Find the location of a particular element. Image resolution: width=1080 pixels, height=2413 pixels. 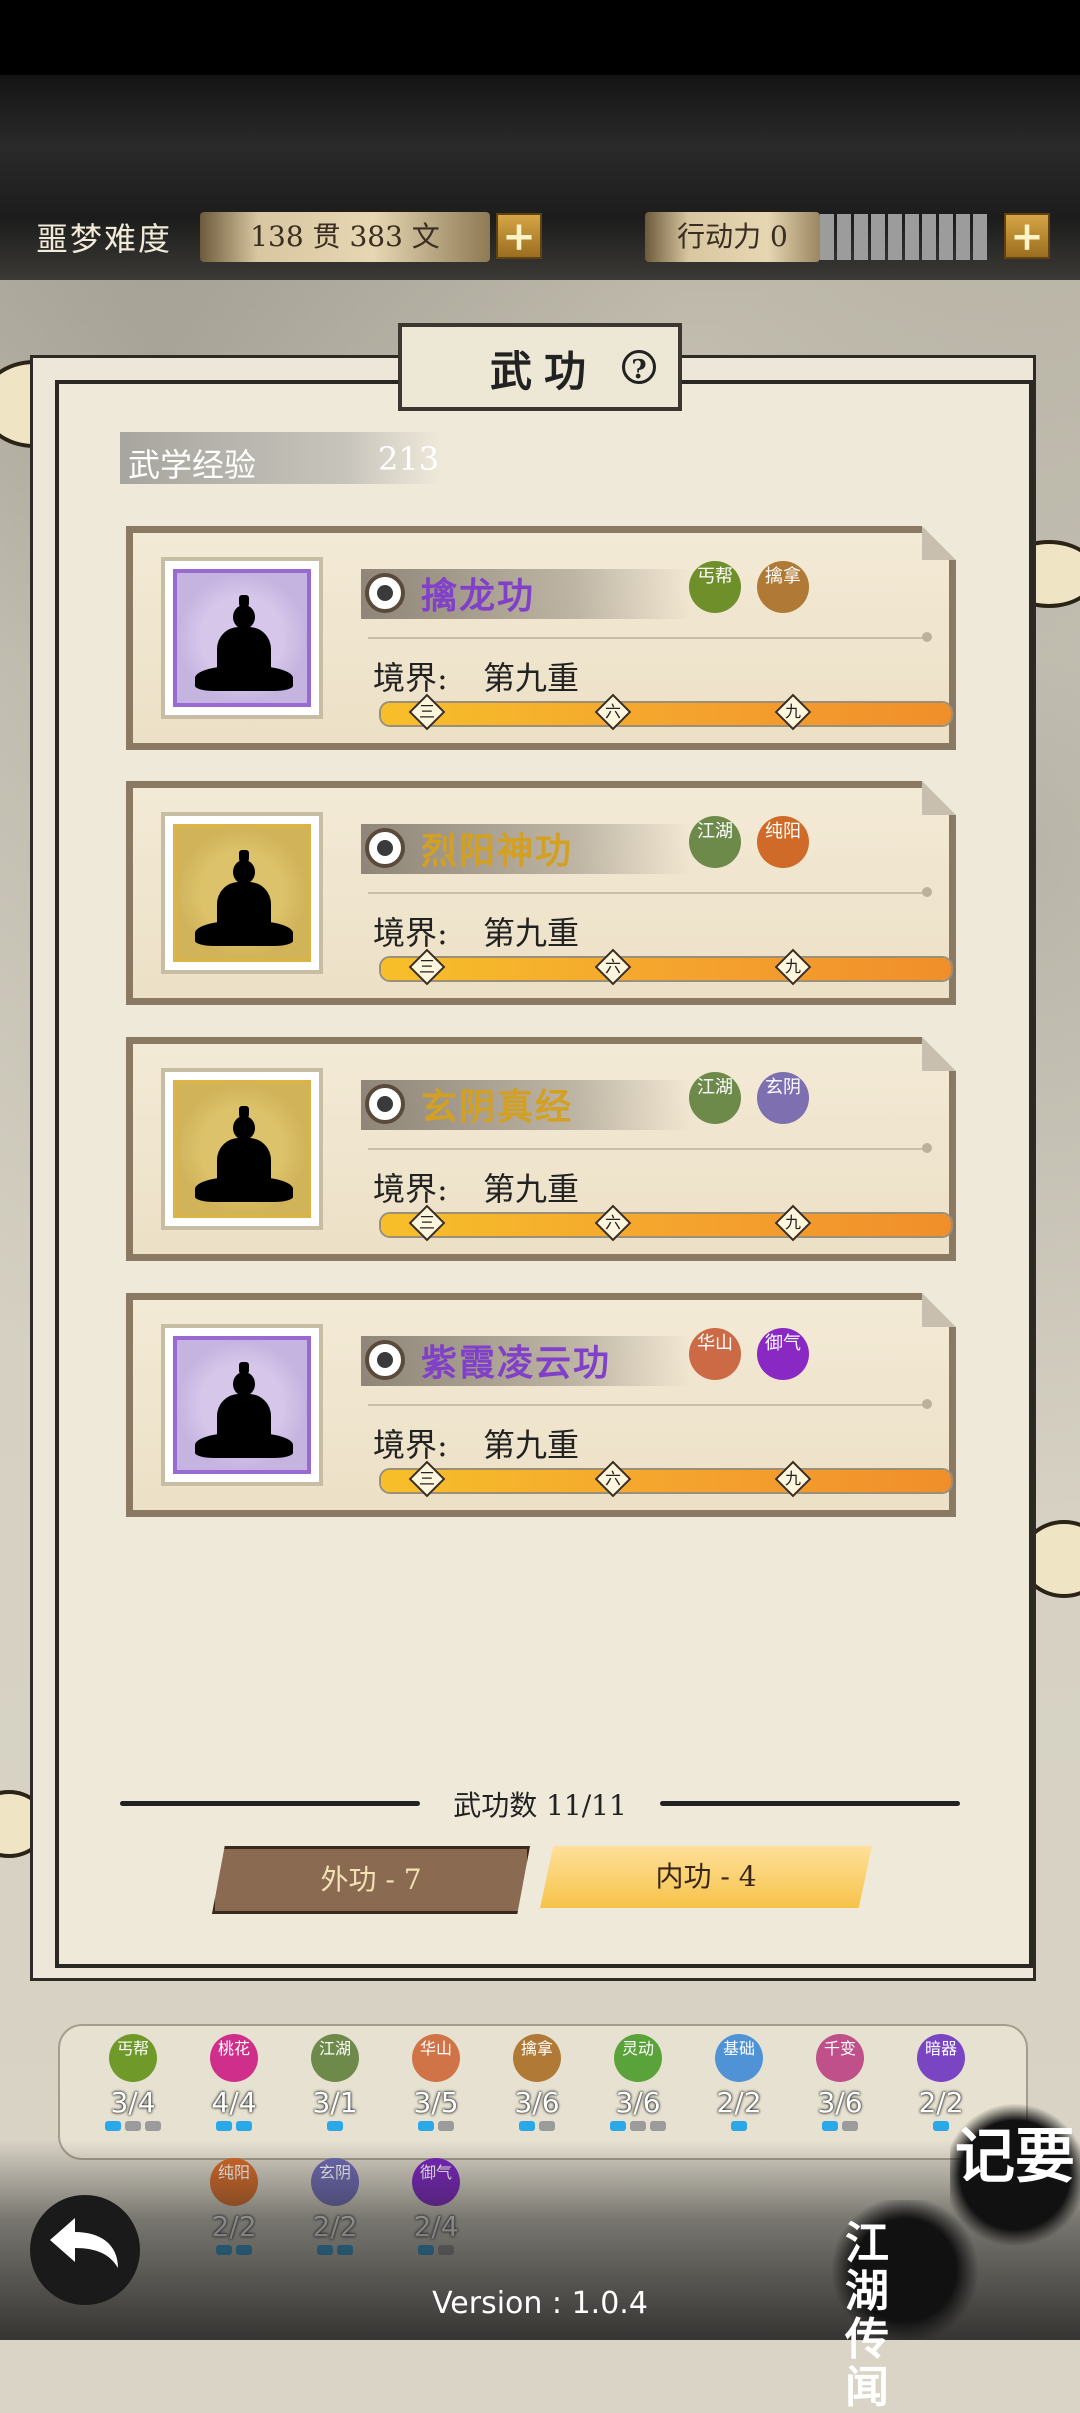

progress-marker-label: 六 is located at coordinates (612, 966).